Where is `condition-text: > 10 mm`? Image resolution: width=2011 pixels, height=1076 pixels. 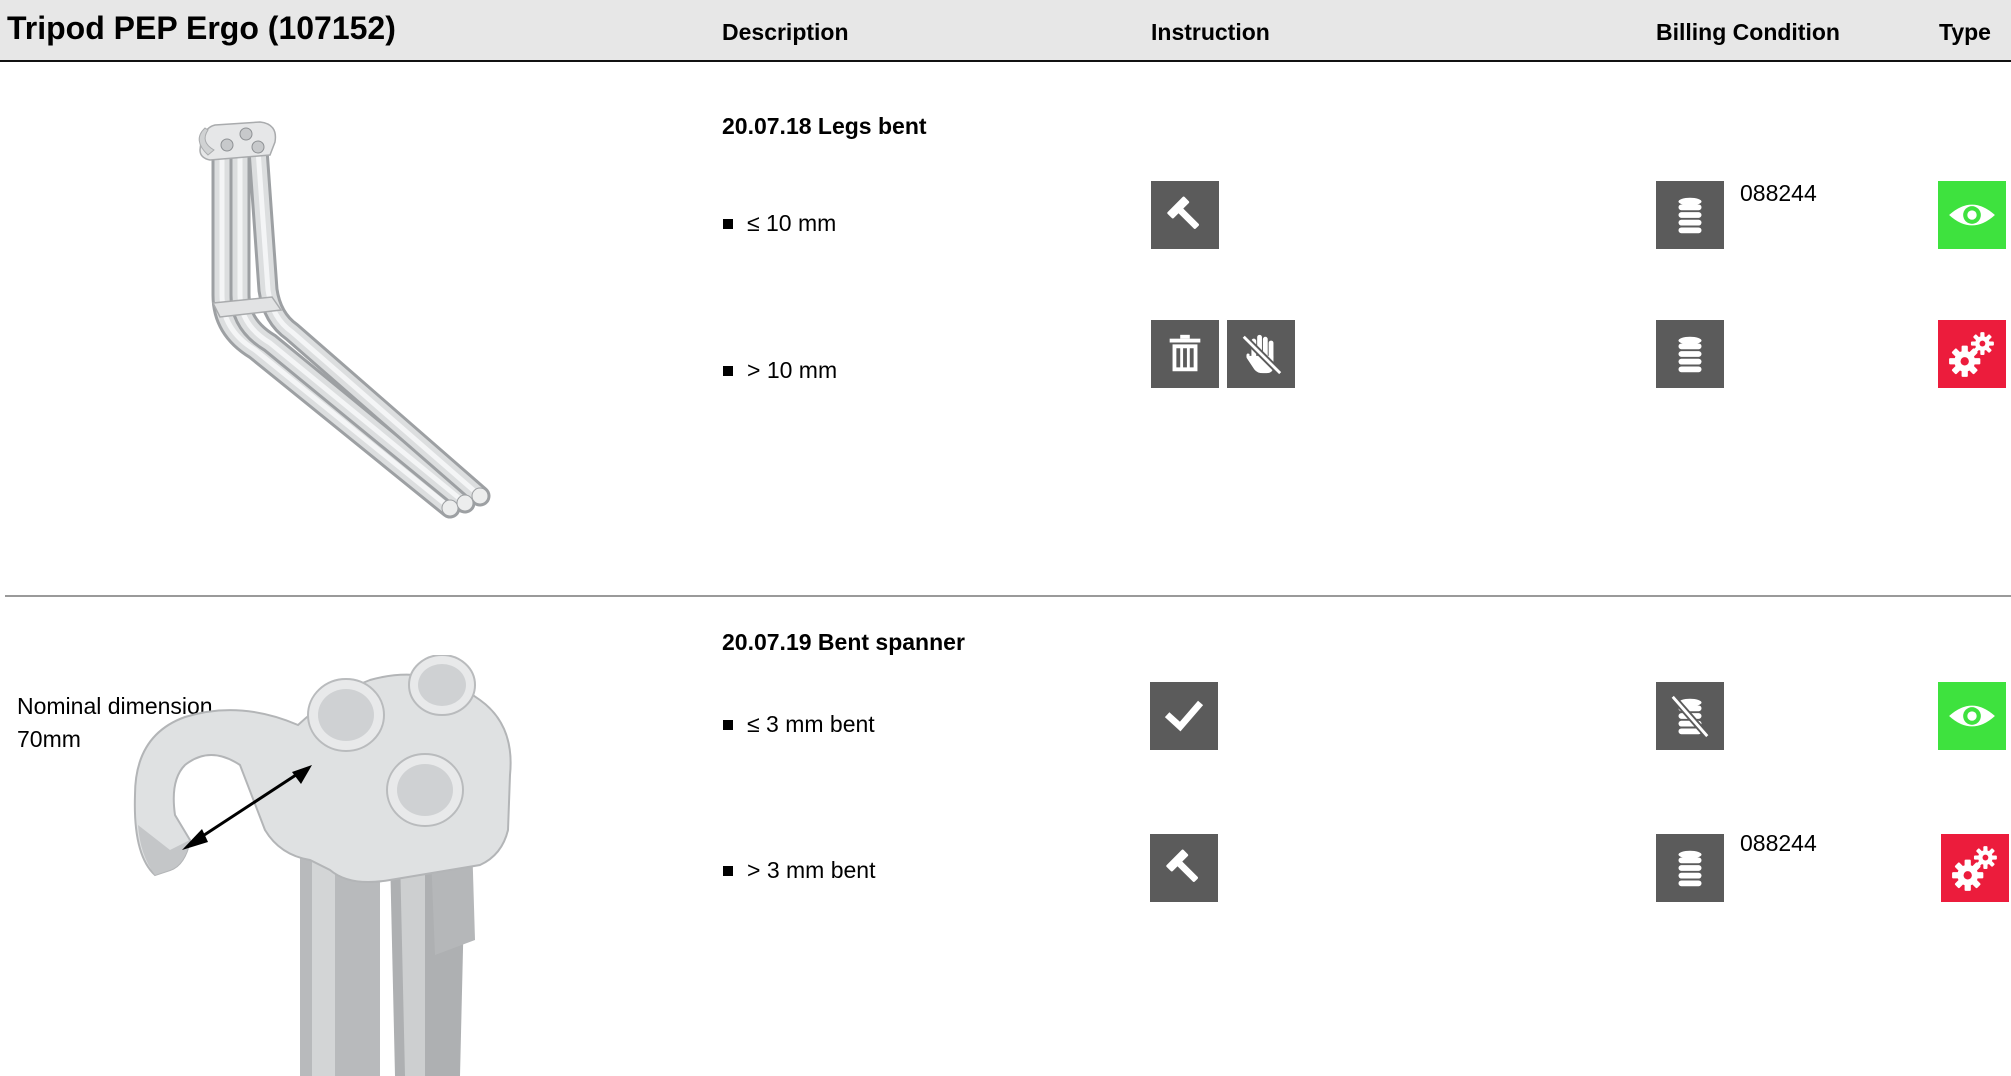 condition-text: > 10 mm is located at coordinates (792, 370).